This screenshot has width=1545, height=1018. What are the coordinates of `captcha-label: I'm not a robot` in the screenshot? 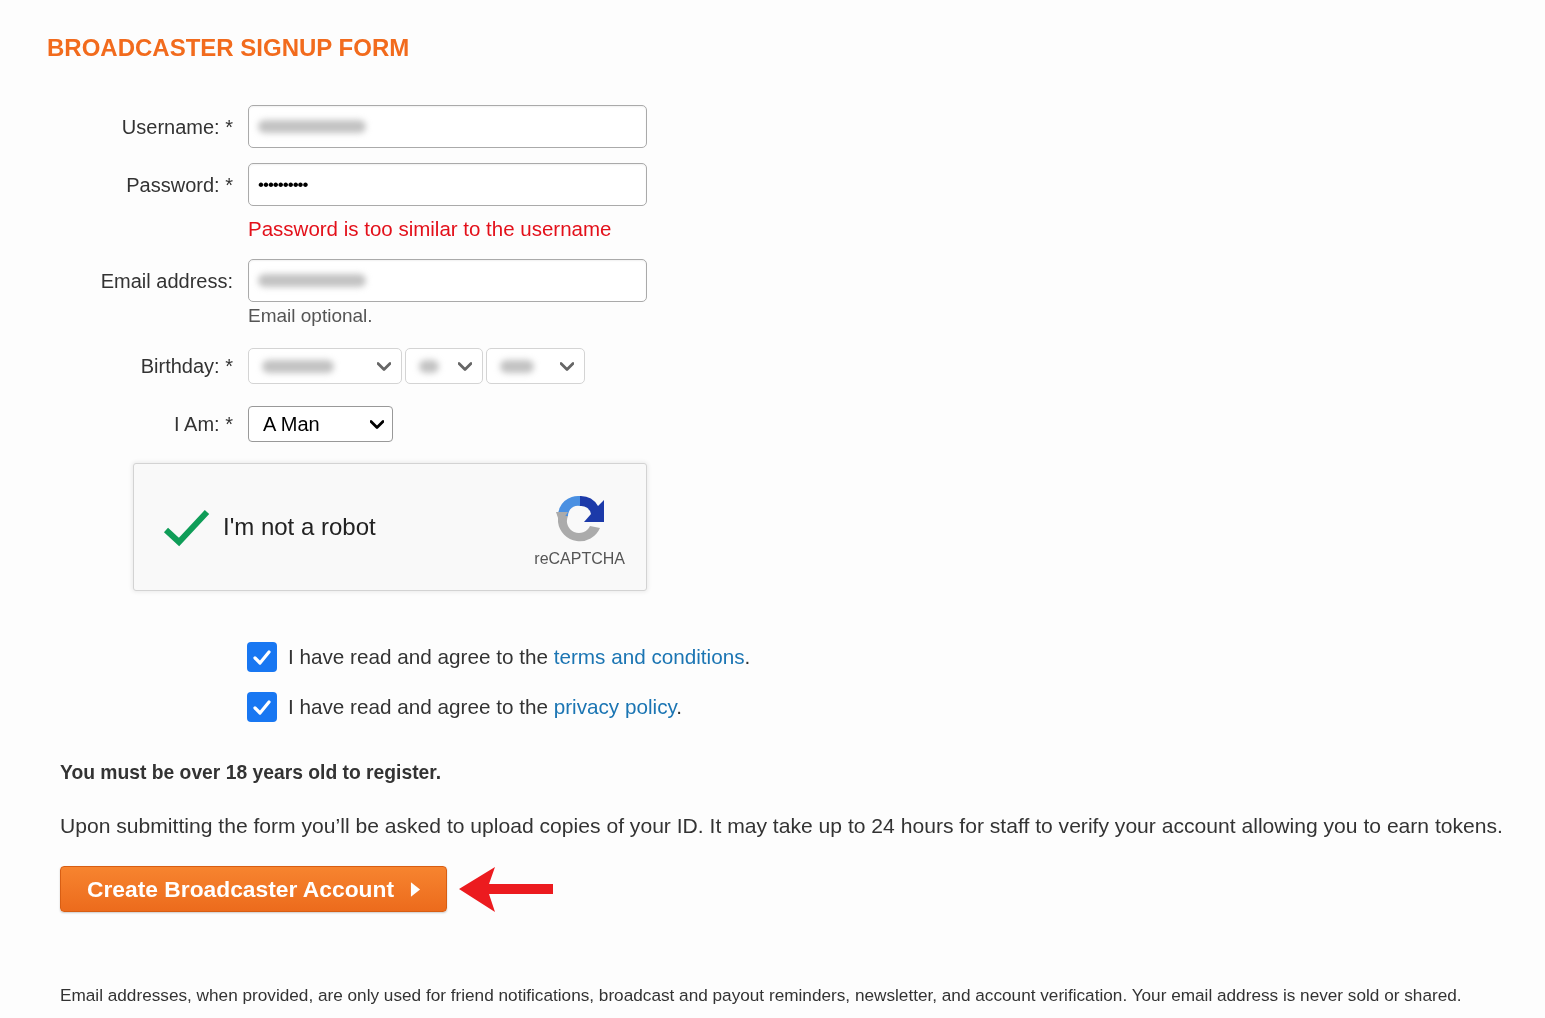 It's located at (299, 527).